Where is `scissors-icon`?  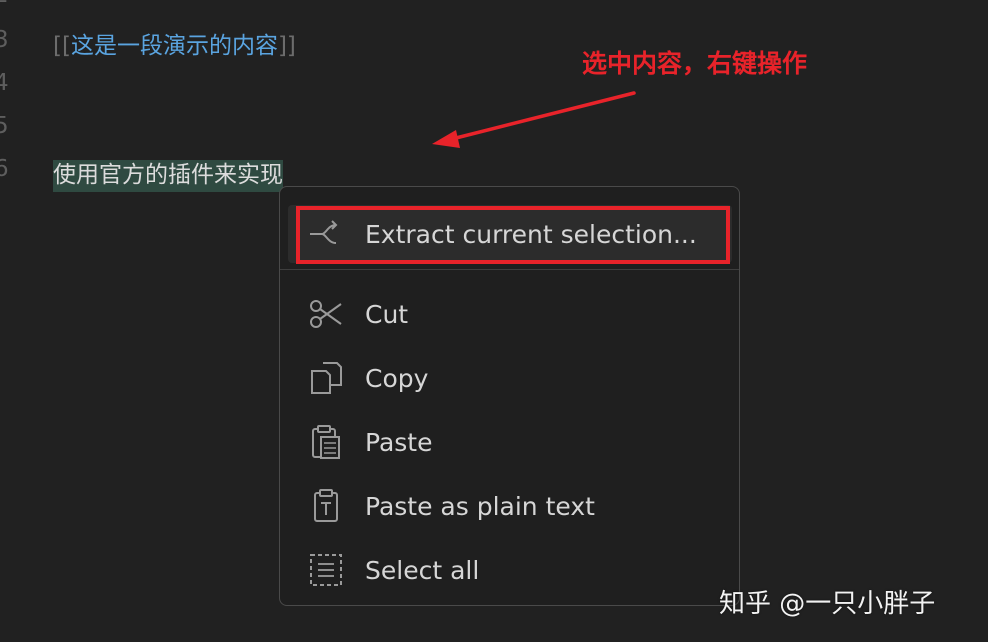
scissors-icon is located at coordinates (326, 314).